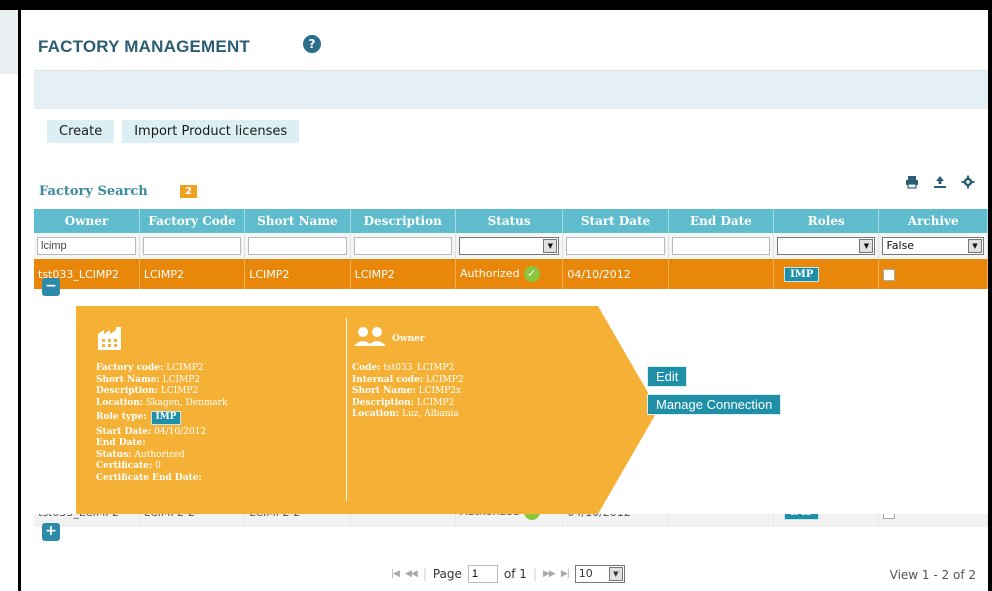 The width and height of the screenshot is (992, 591). What do you see at coordinates (599, 574) in the screenshot?
I see `rows-per-page-select: 10 ▼` at bounding box center [599, 574].